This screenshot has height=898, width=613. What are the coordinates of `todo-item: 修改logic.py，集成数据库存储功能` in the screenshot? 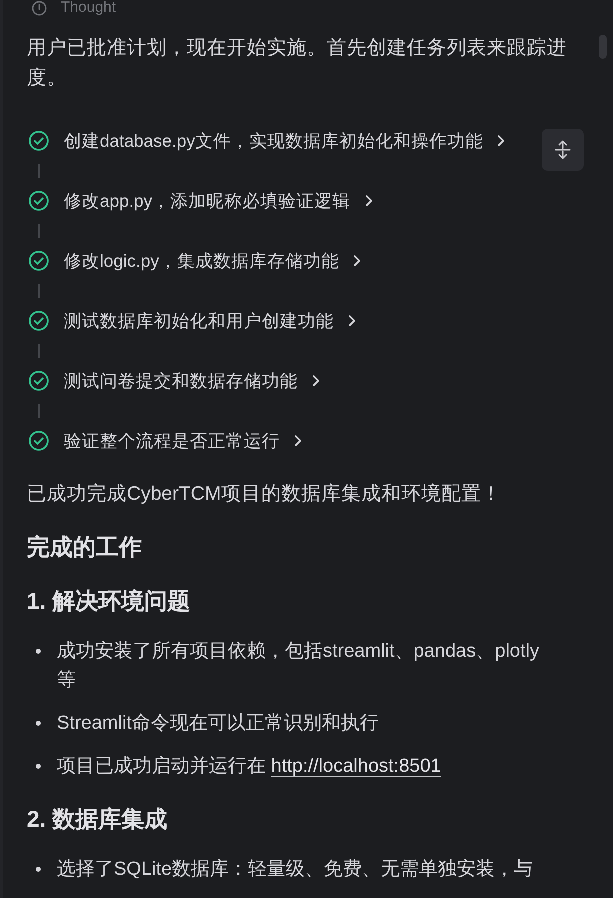 It's located at (202, 261).